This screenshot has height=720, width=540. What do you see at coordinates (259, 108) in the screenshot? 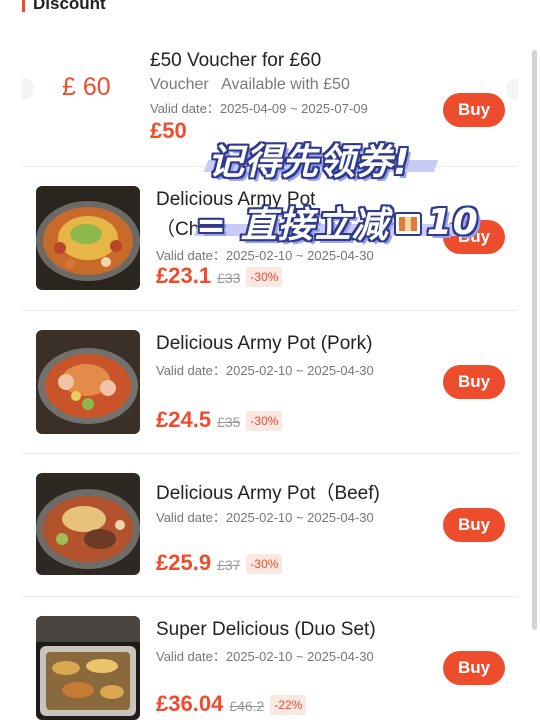
I see `voucher-valid-date: Valid date：2025-04-09 ~ 2025-07-09` at bounding box center [259, 108].